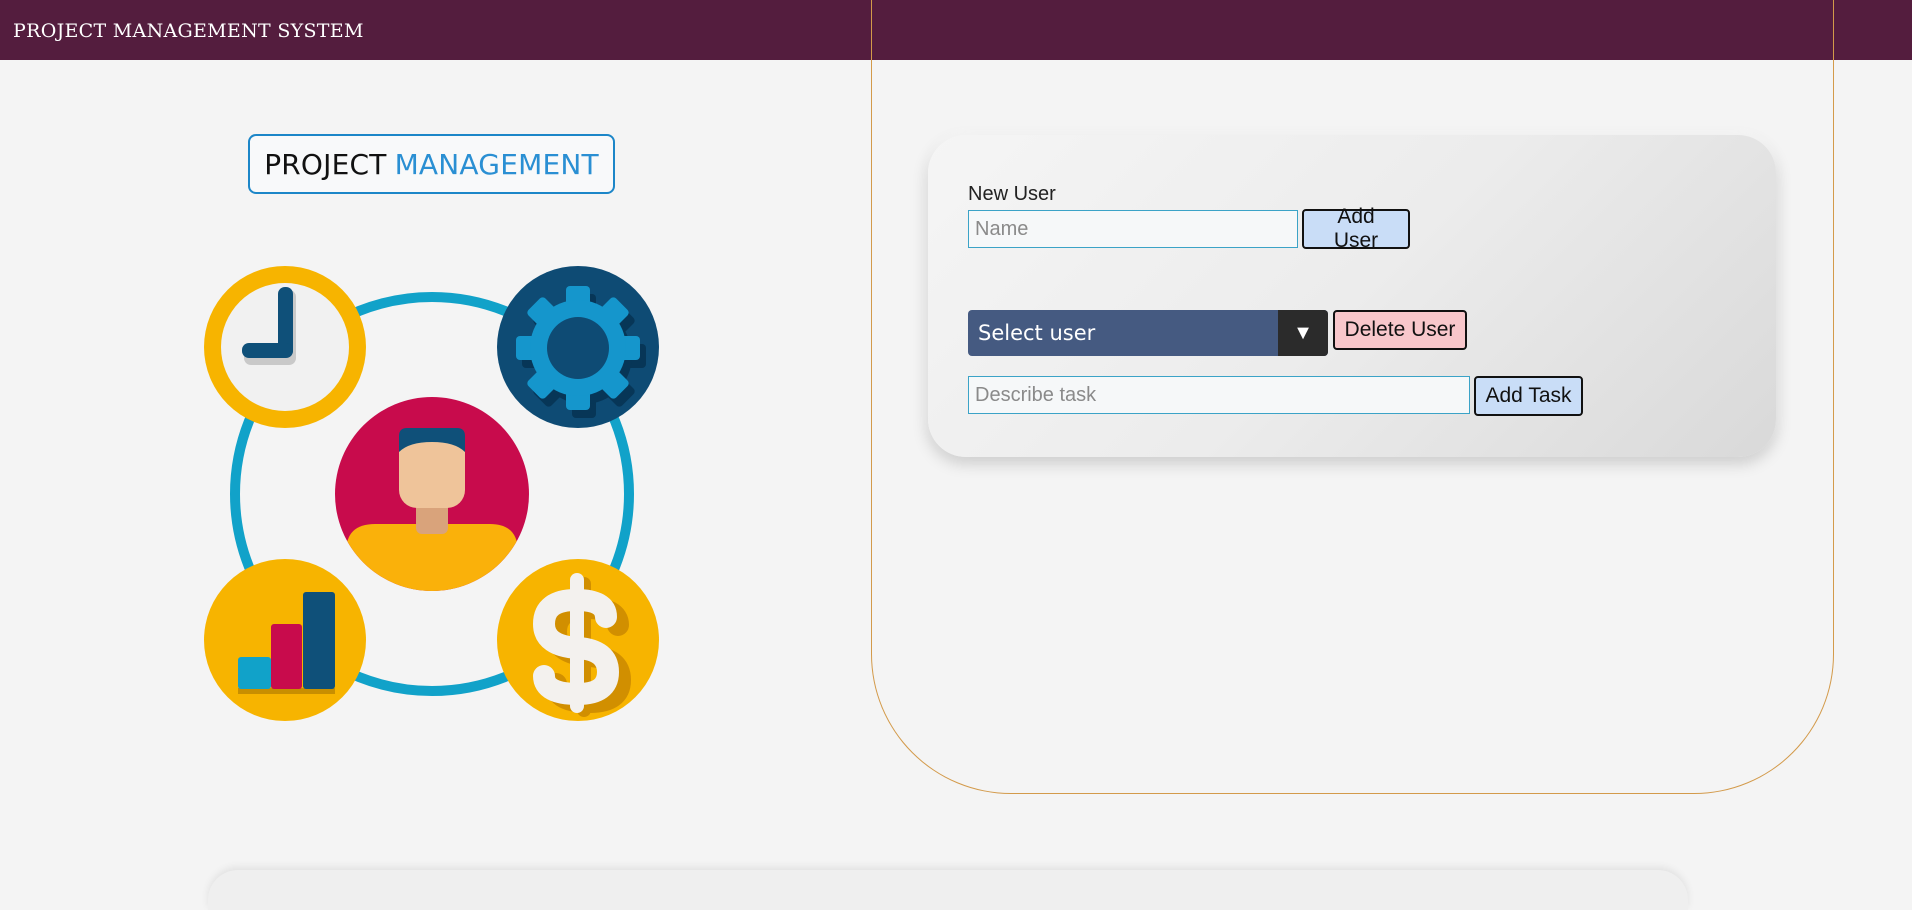  Describe the element at coordinates (285, 347) in the screenshot. I see `clock-icon` at that location.